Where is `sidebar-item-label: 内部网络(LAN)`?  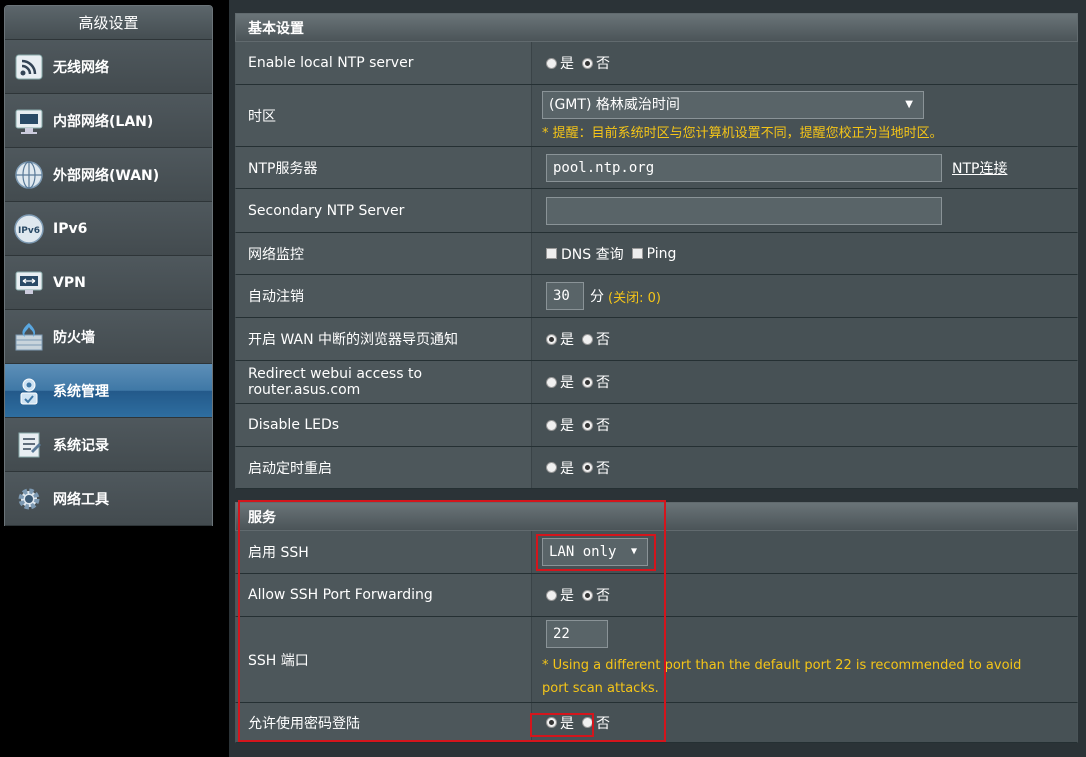
sidebar-item-label: 内部网络(LAN) is located at coordinates (103, 121).